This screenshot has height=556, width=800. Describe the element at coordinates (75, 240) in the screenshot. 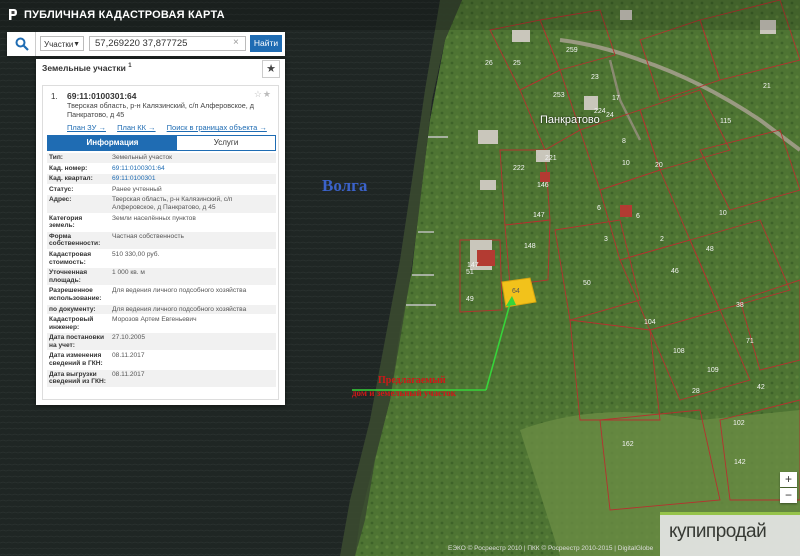

I see `property-key: Форма собственности:` at that location.